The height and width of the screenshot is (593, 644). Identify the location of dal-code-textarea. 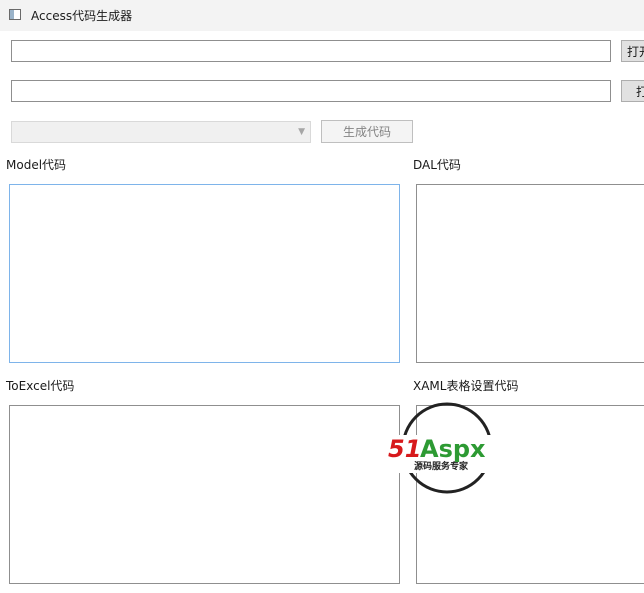
(530, 273).